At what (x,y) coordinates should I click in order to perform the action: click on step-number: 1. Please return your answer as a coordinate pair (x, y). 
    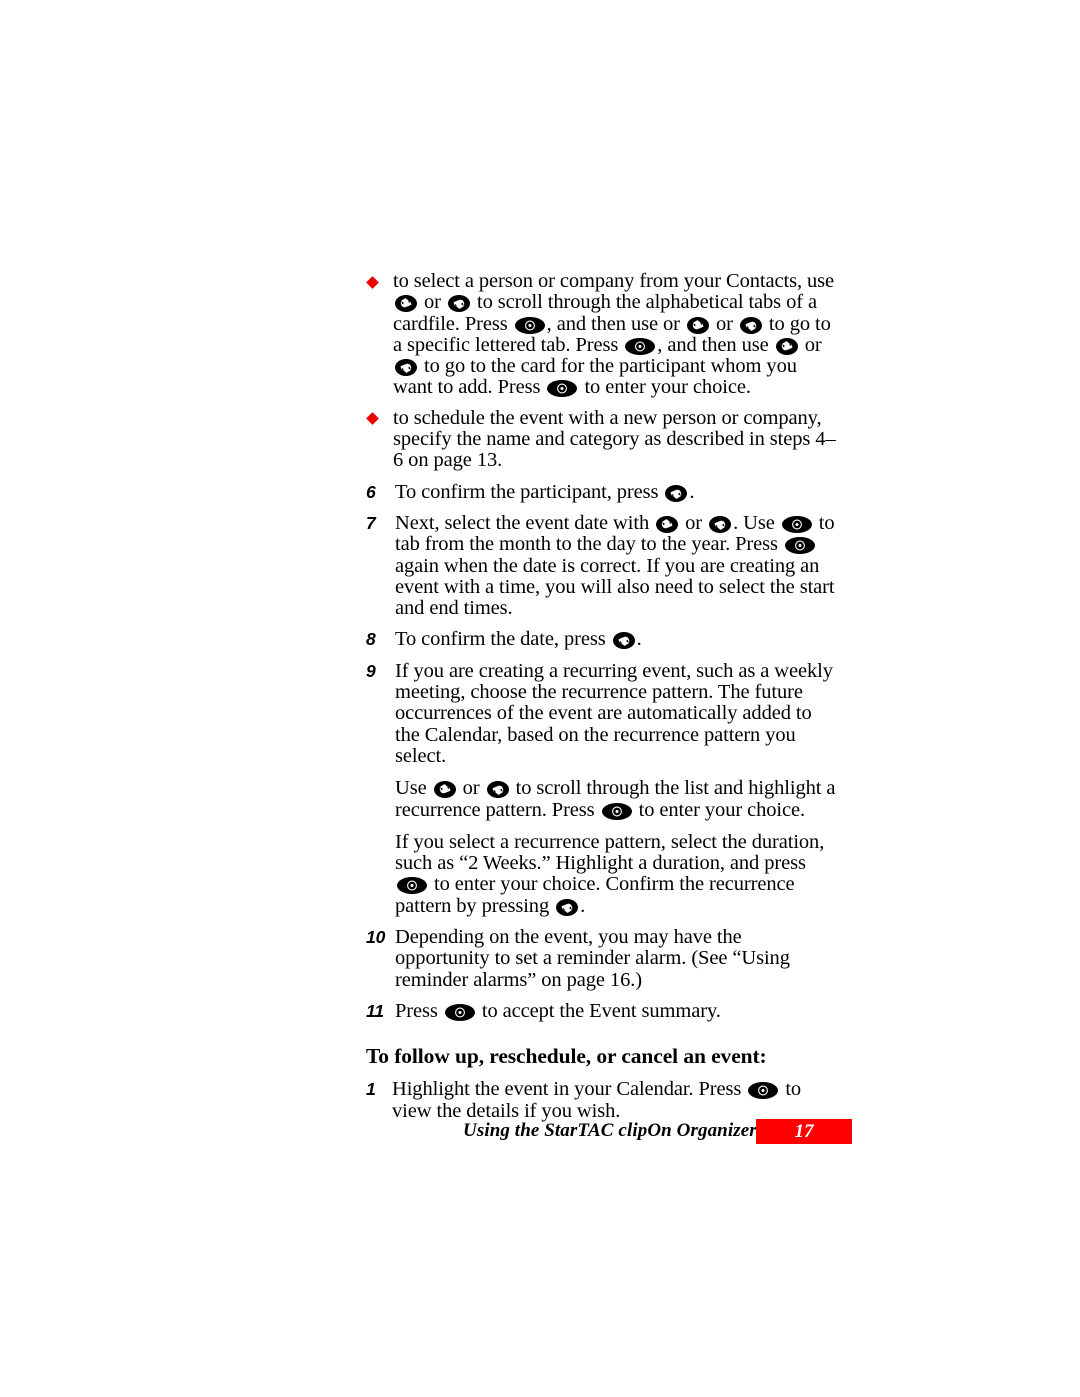
    Looking at the image, I should click on (371, 1089).